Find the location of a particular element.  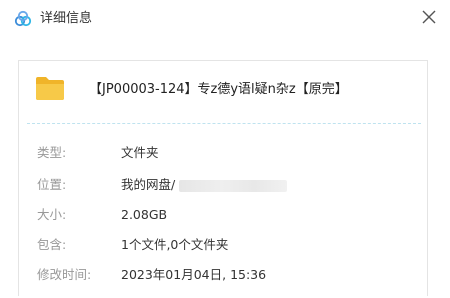

modified-value: 2023年01月04日, 15:36 is located at coordinates (194, 274).